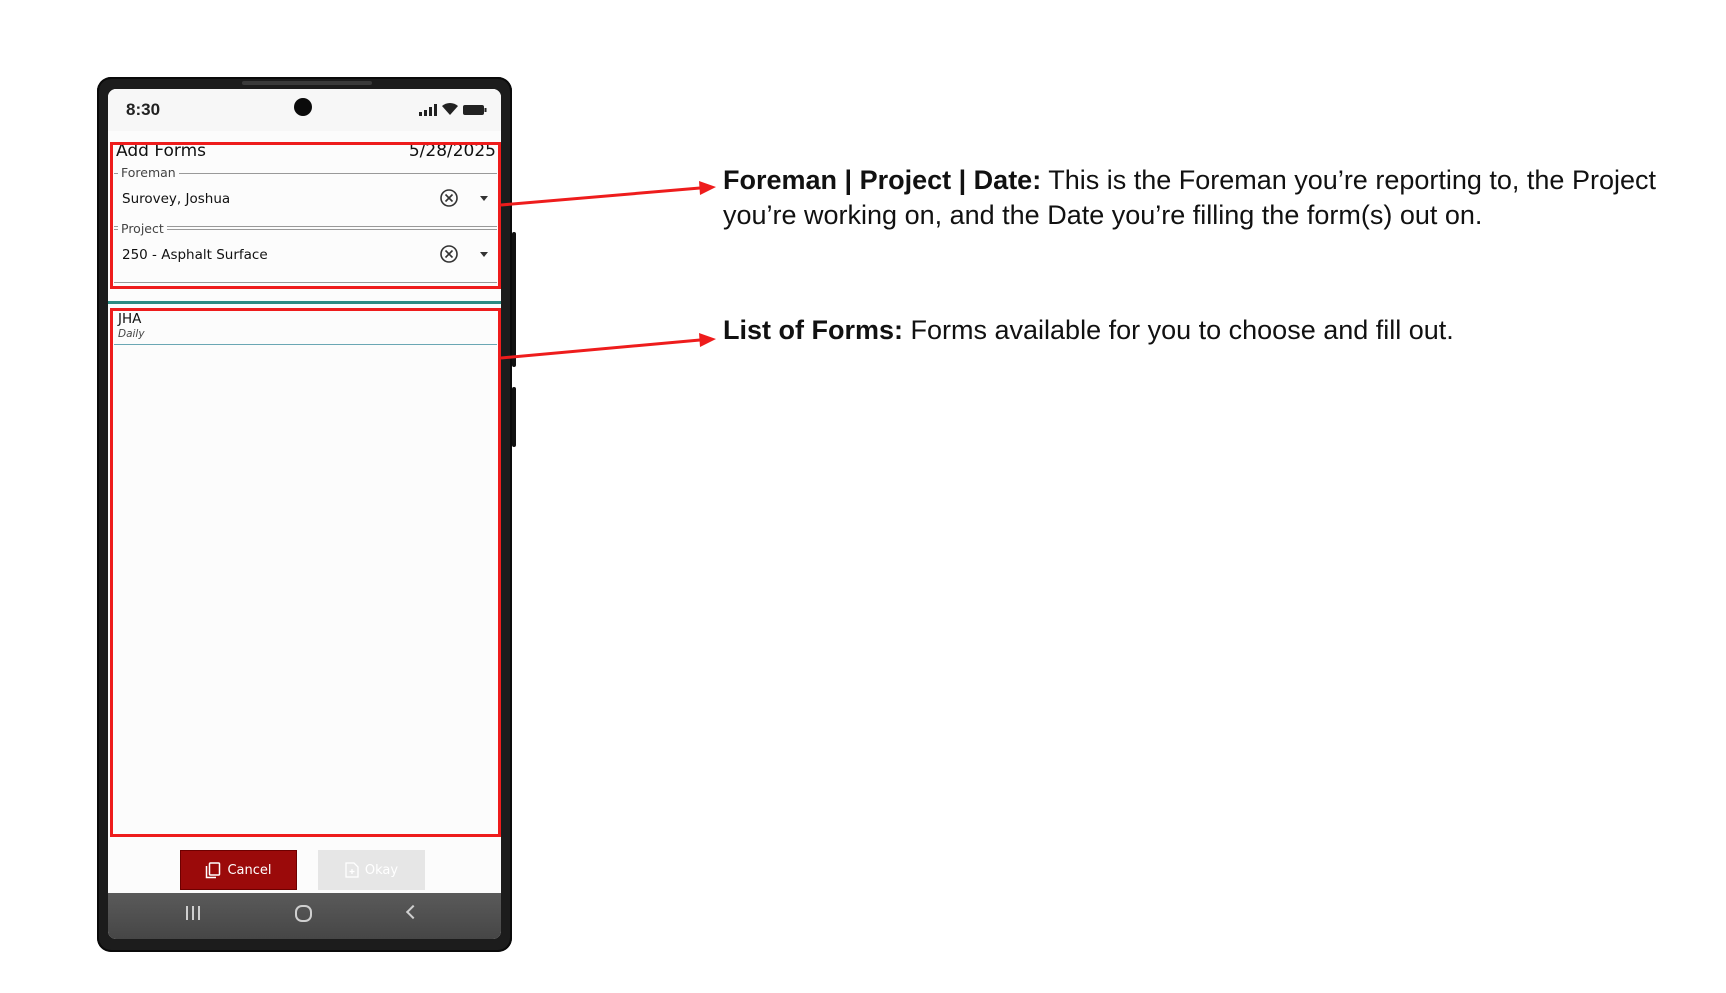  I want to click on android-nav-bar, so click(304, 916).